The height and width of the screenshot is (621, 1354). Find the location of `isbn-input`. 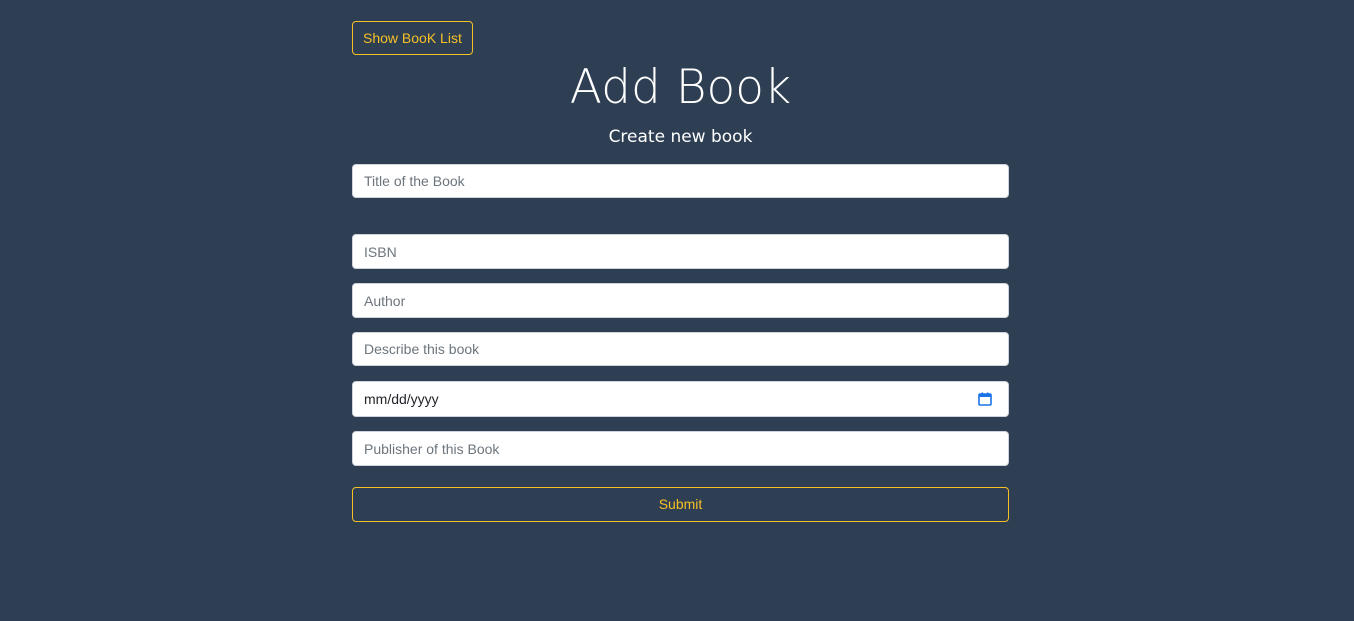

isbn-input is located at coordinates (680, 251).